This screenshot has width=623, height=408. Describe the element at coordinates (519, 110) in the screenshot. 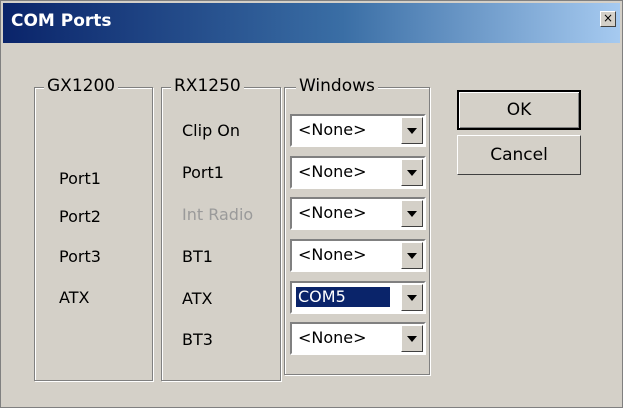

I see `ok-button: OK` at that location.